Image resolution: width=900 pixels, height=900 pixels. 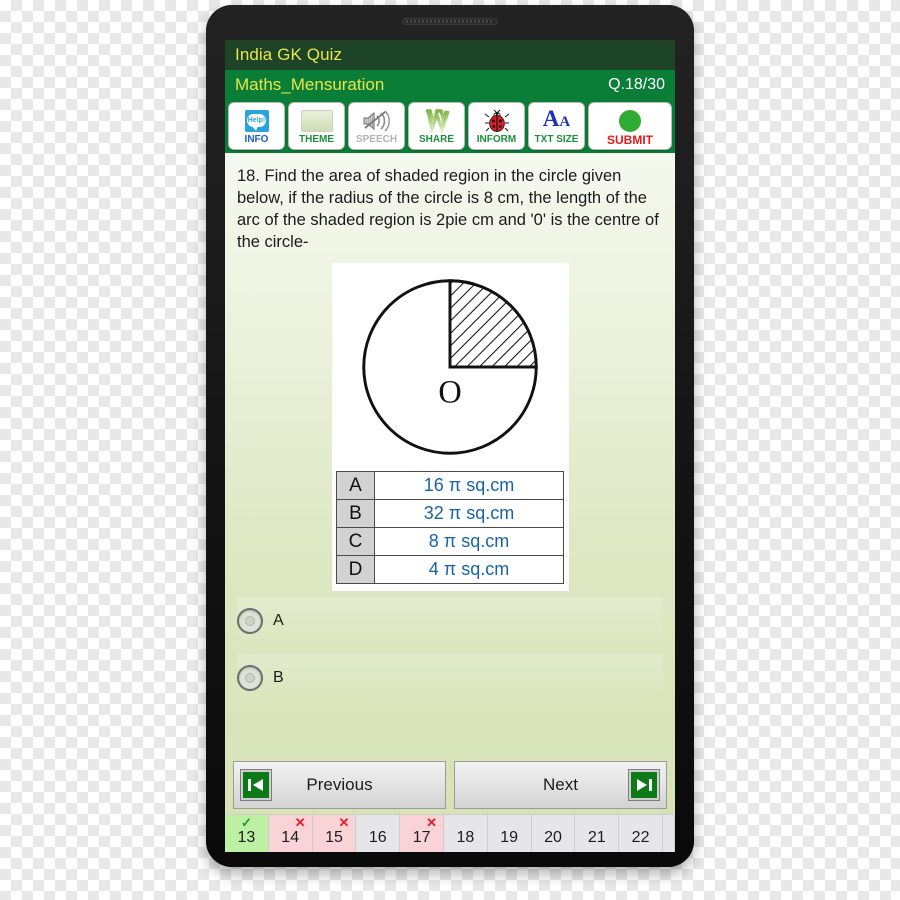 I want to click on text-size-button: AA TXT SIZE, so click(x=556, y=126).